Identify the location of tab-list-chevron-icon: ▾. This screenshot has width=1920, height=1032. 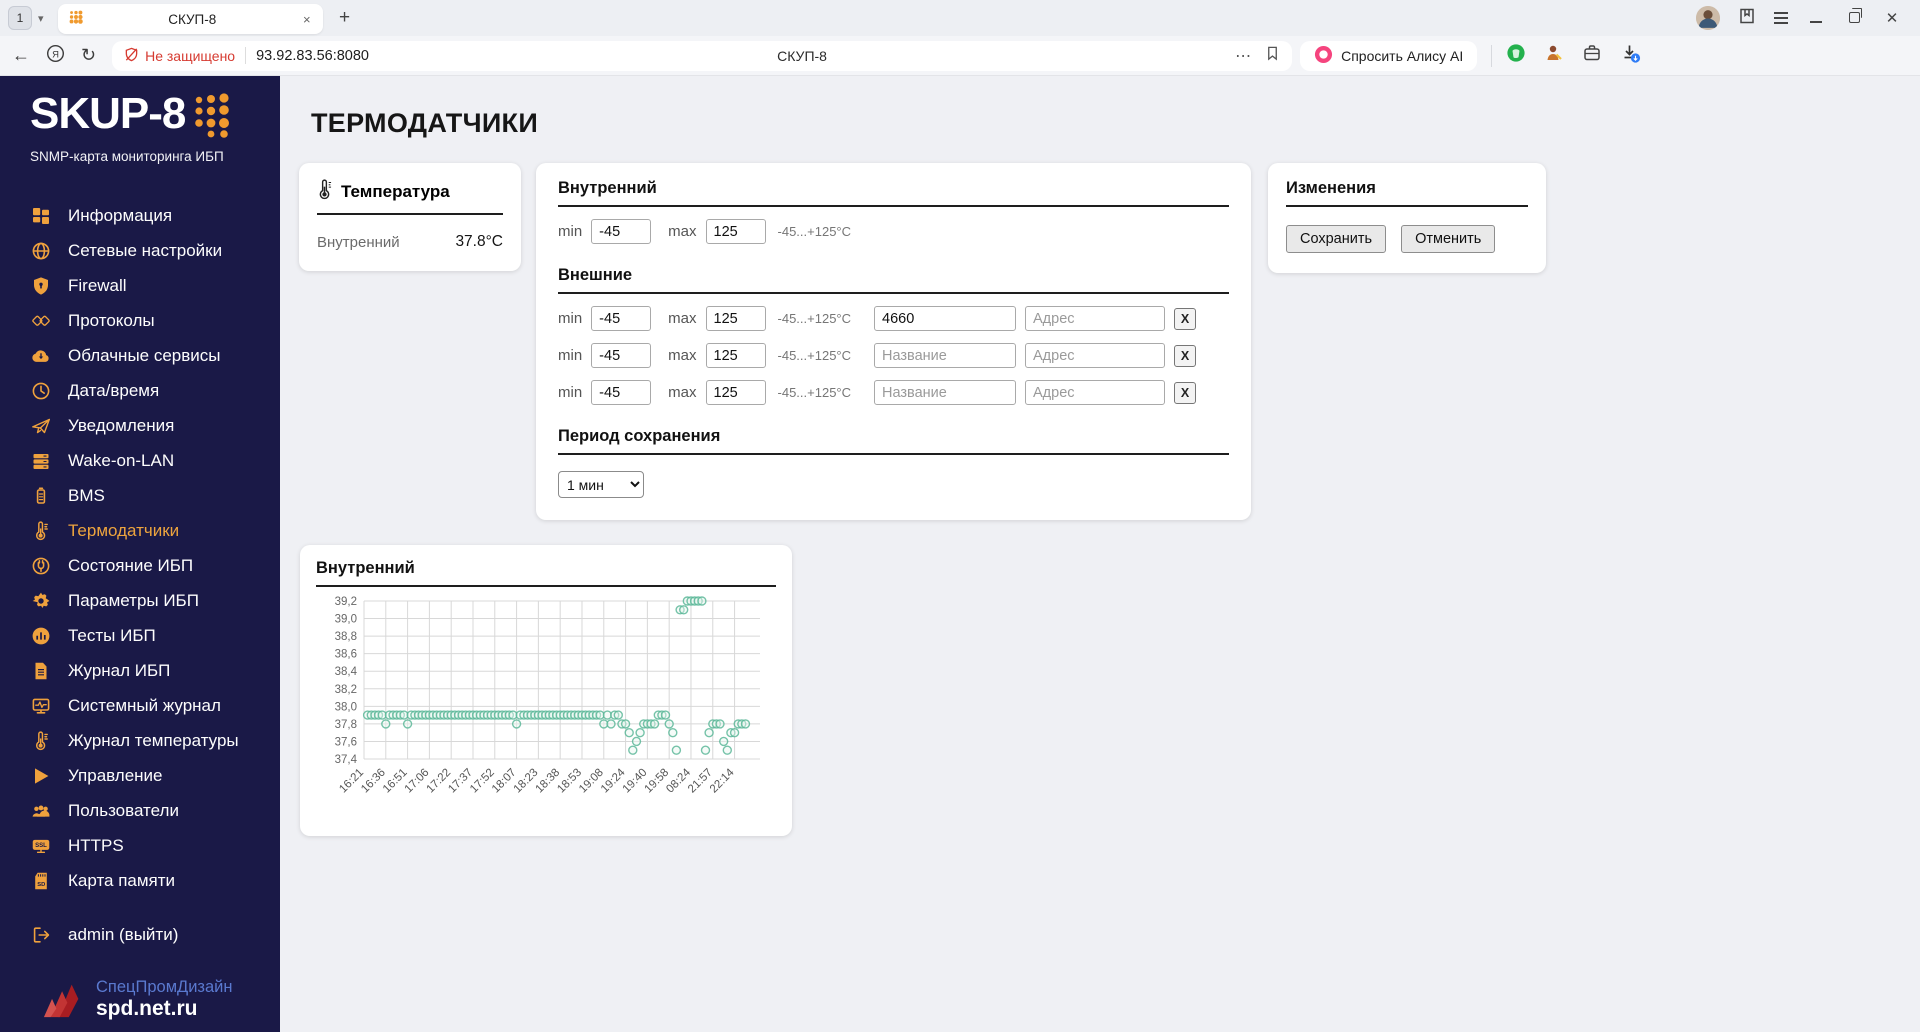
(41, 18).